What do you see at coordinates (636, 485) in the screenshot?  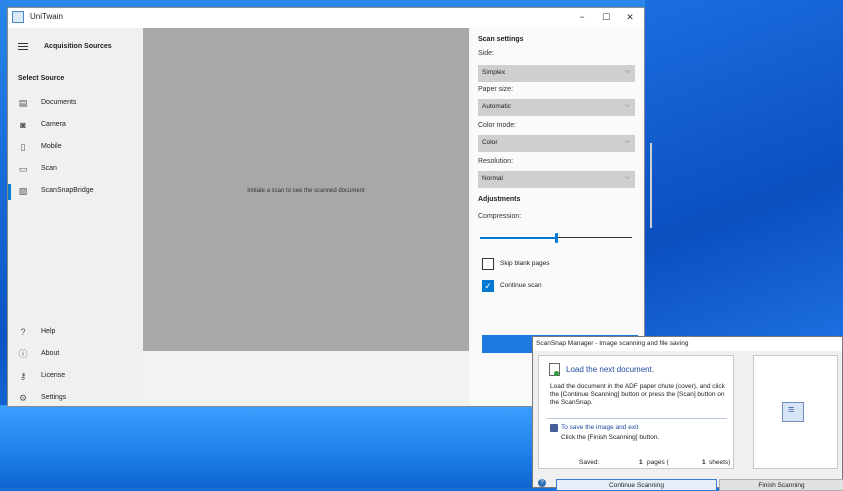 I see `continue-scanning-button: Continue Scanning` at bounding box center [636, 485].